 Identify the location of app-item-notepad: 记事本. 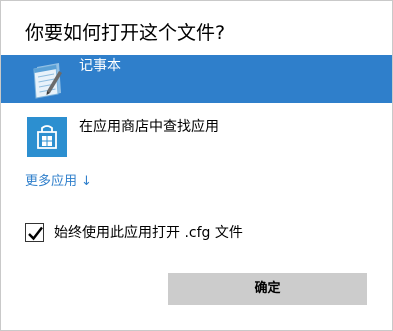
(196, 79).